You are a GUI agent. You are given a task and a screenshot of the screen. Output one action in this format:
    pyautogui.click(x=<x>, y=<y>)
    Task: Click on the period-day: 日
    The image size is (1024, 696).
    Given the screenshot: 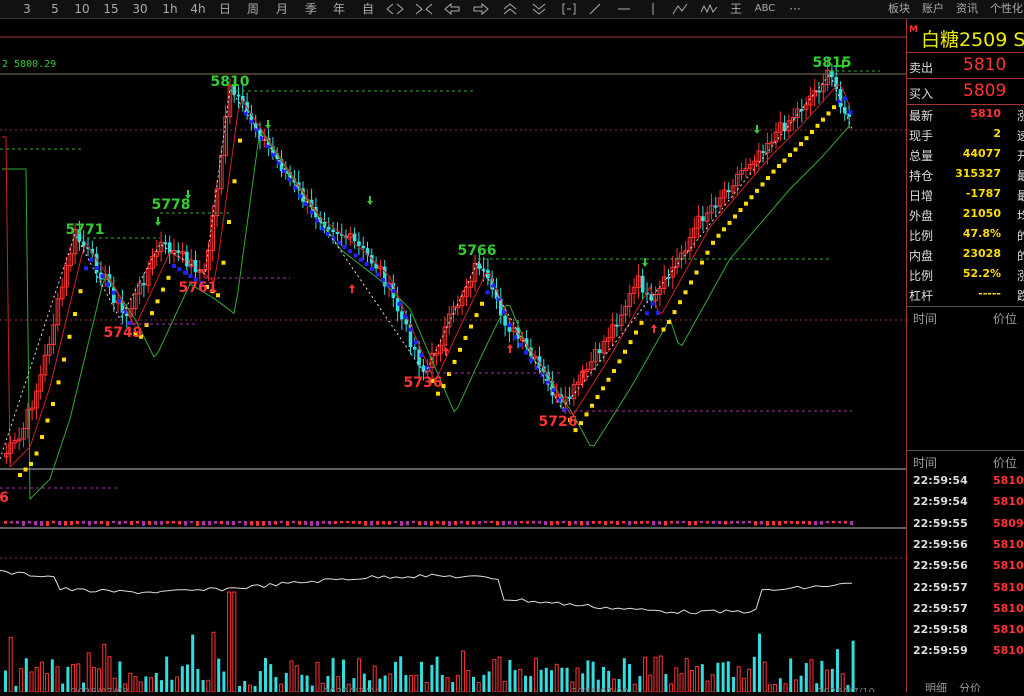 What is the action you would take?
    pyautogui.click(x=225, y=9)
    